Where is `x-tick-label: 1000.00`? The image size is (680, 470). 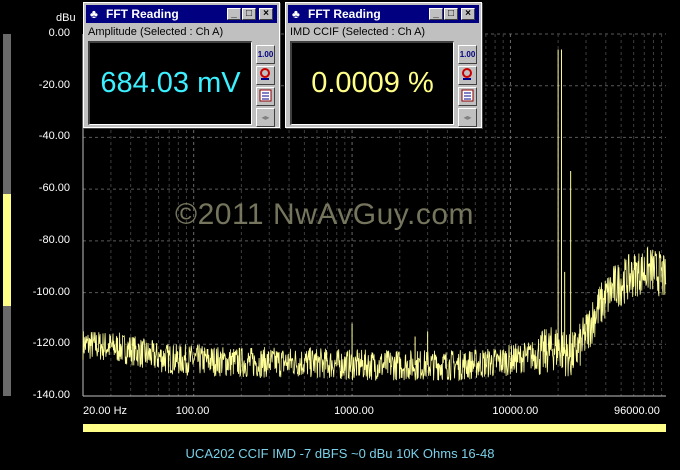 x-tick-label: 1000.00 is located at coordinates (354, 411).